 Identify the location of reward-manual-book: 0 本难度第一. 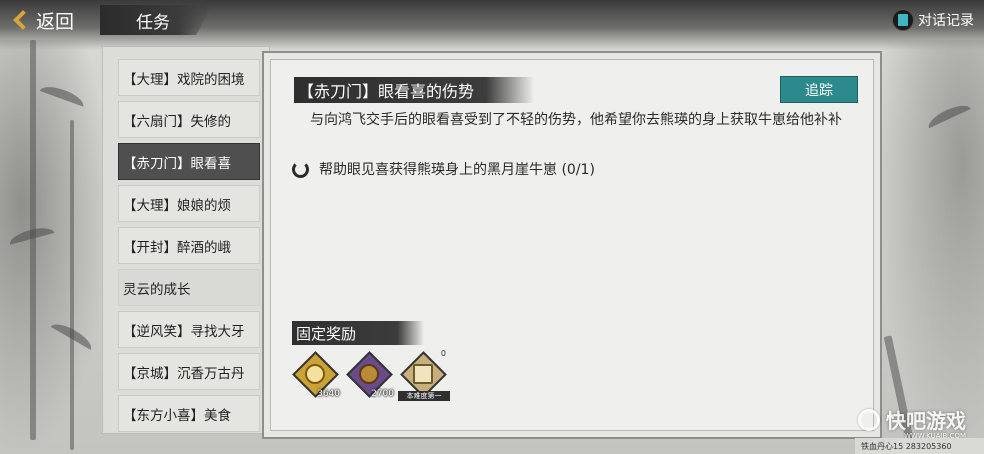
(424, 375).